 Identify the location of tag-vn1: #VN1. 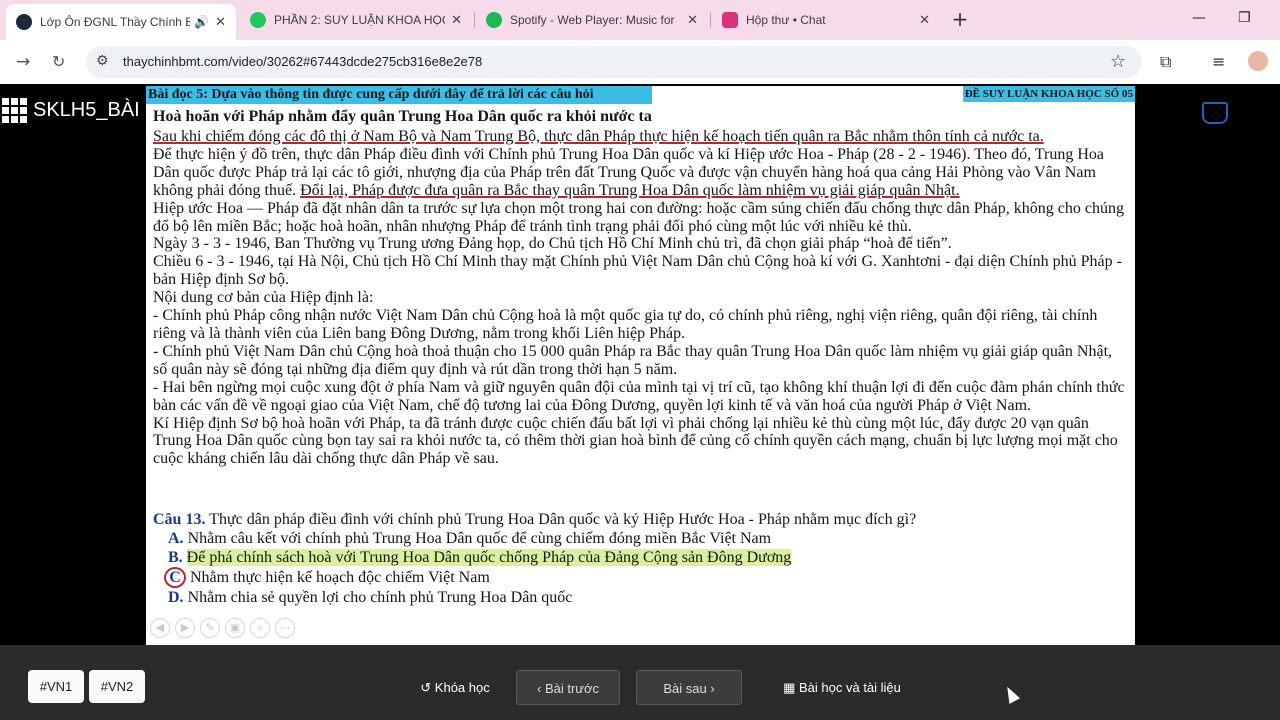
(56, 686).